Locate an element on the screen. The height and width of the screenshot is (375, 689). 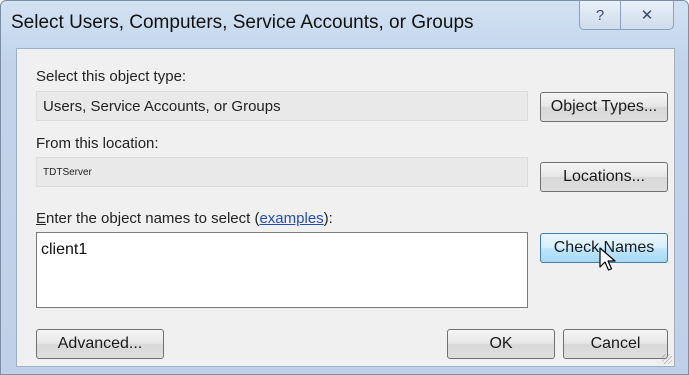
close-icon: ✕ is located at coordinates (647, 15).